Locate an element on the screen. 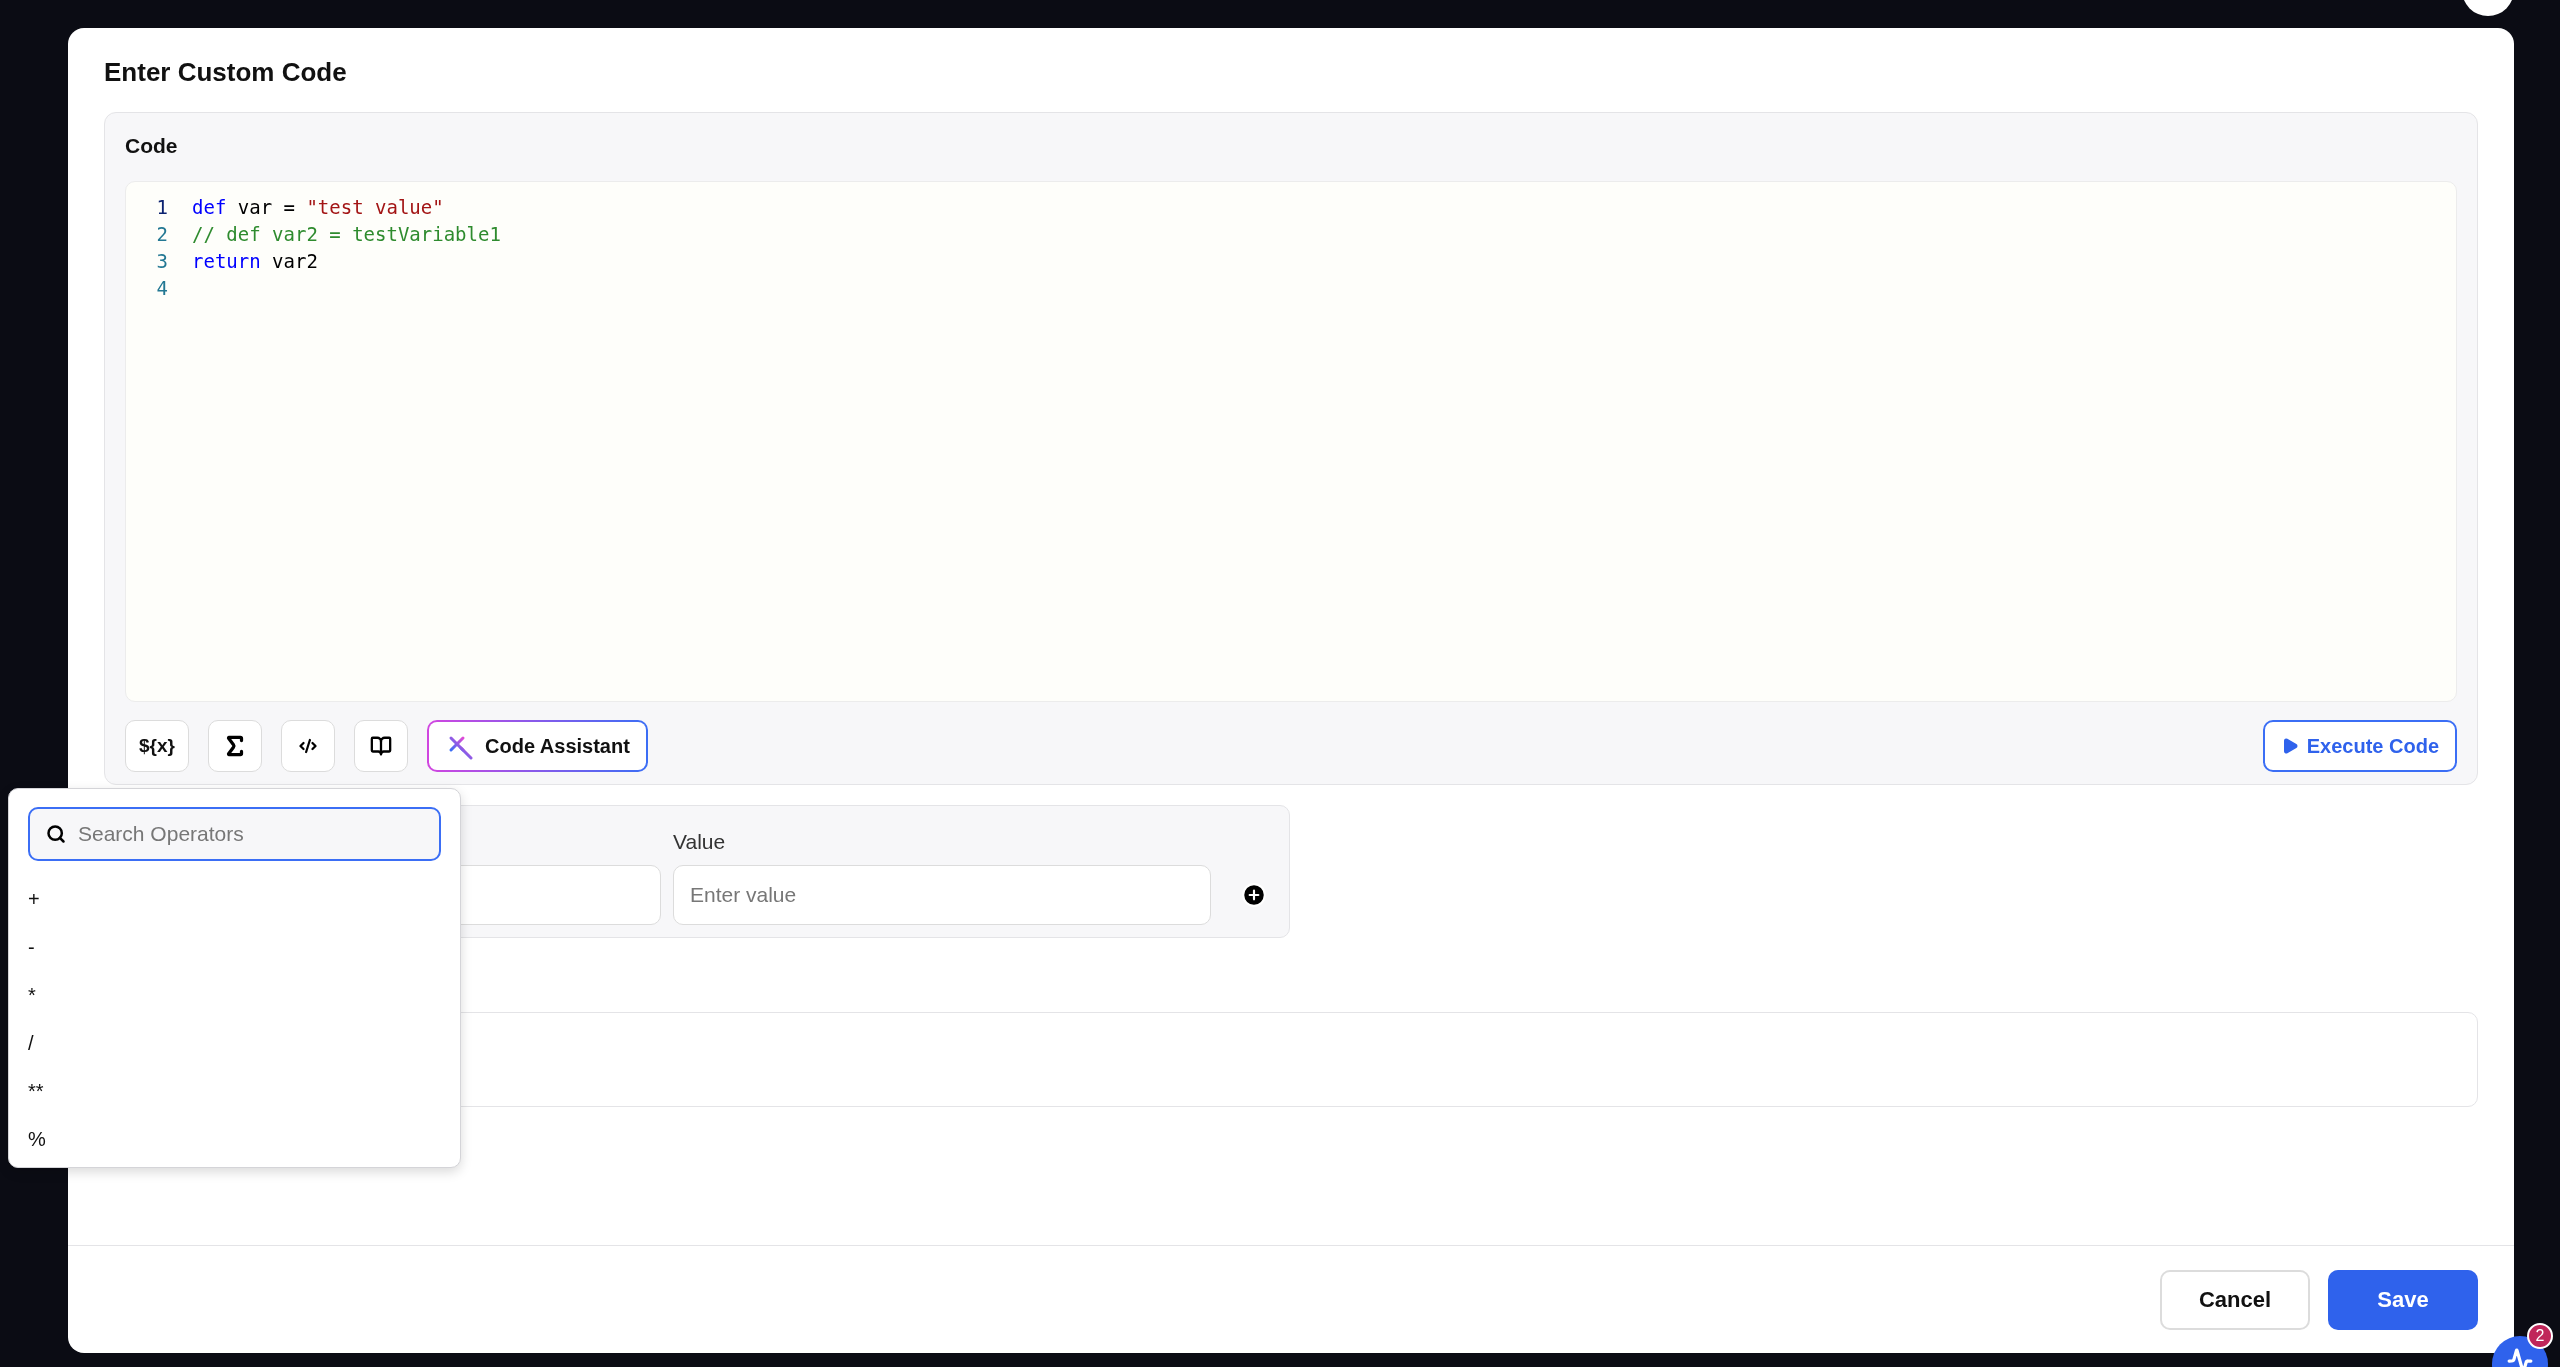 Image resolution: width=2560 pixels, height=1367 pixels. line-number: 2 is located at coordinates (161, 235).